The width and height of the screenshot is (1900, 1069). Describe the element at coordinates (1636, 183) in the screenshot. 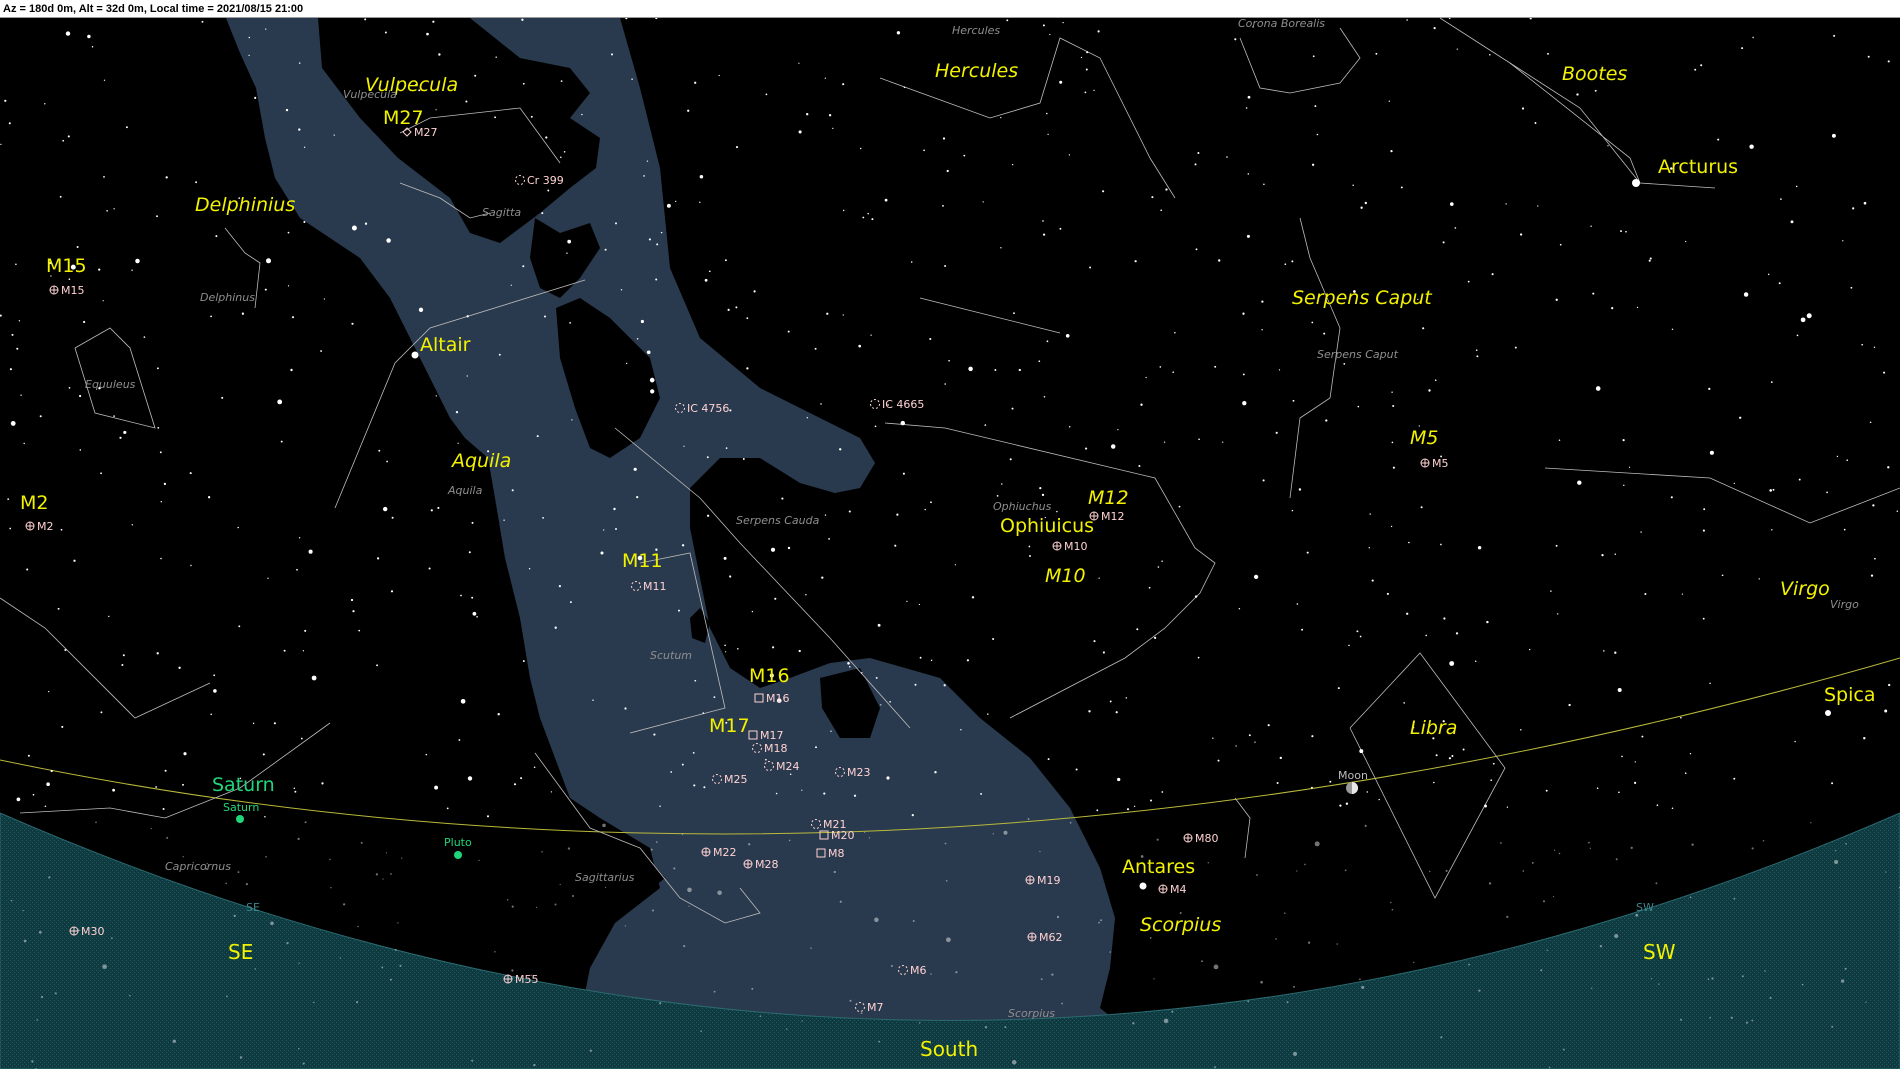

I see `arcturus-star` at that location.